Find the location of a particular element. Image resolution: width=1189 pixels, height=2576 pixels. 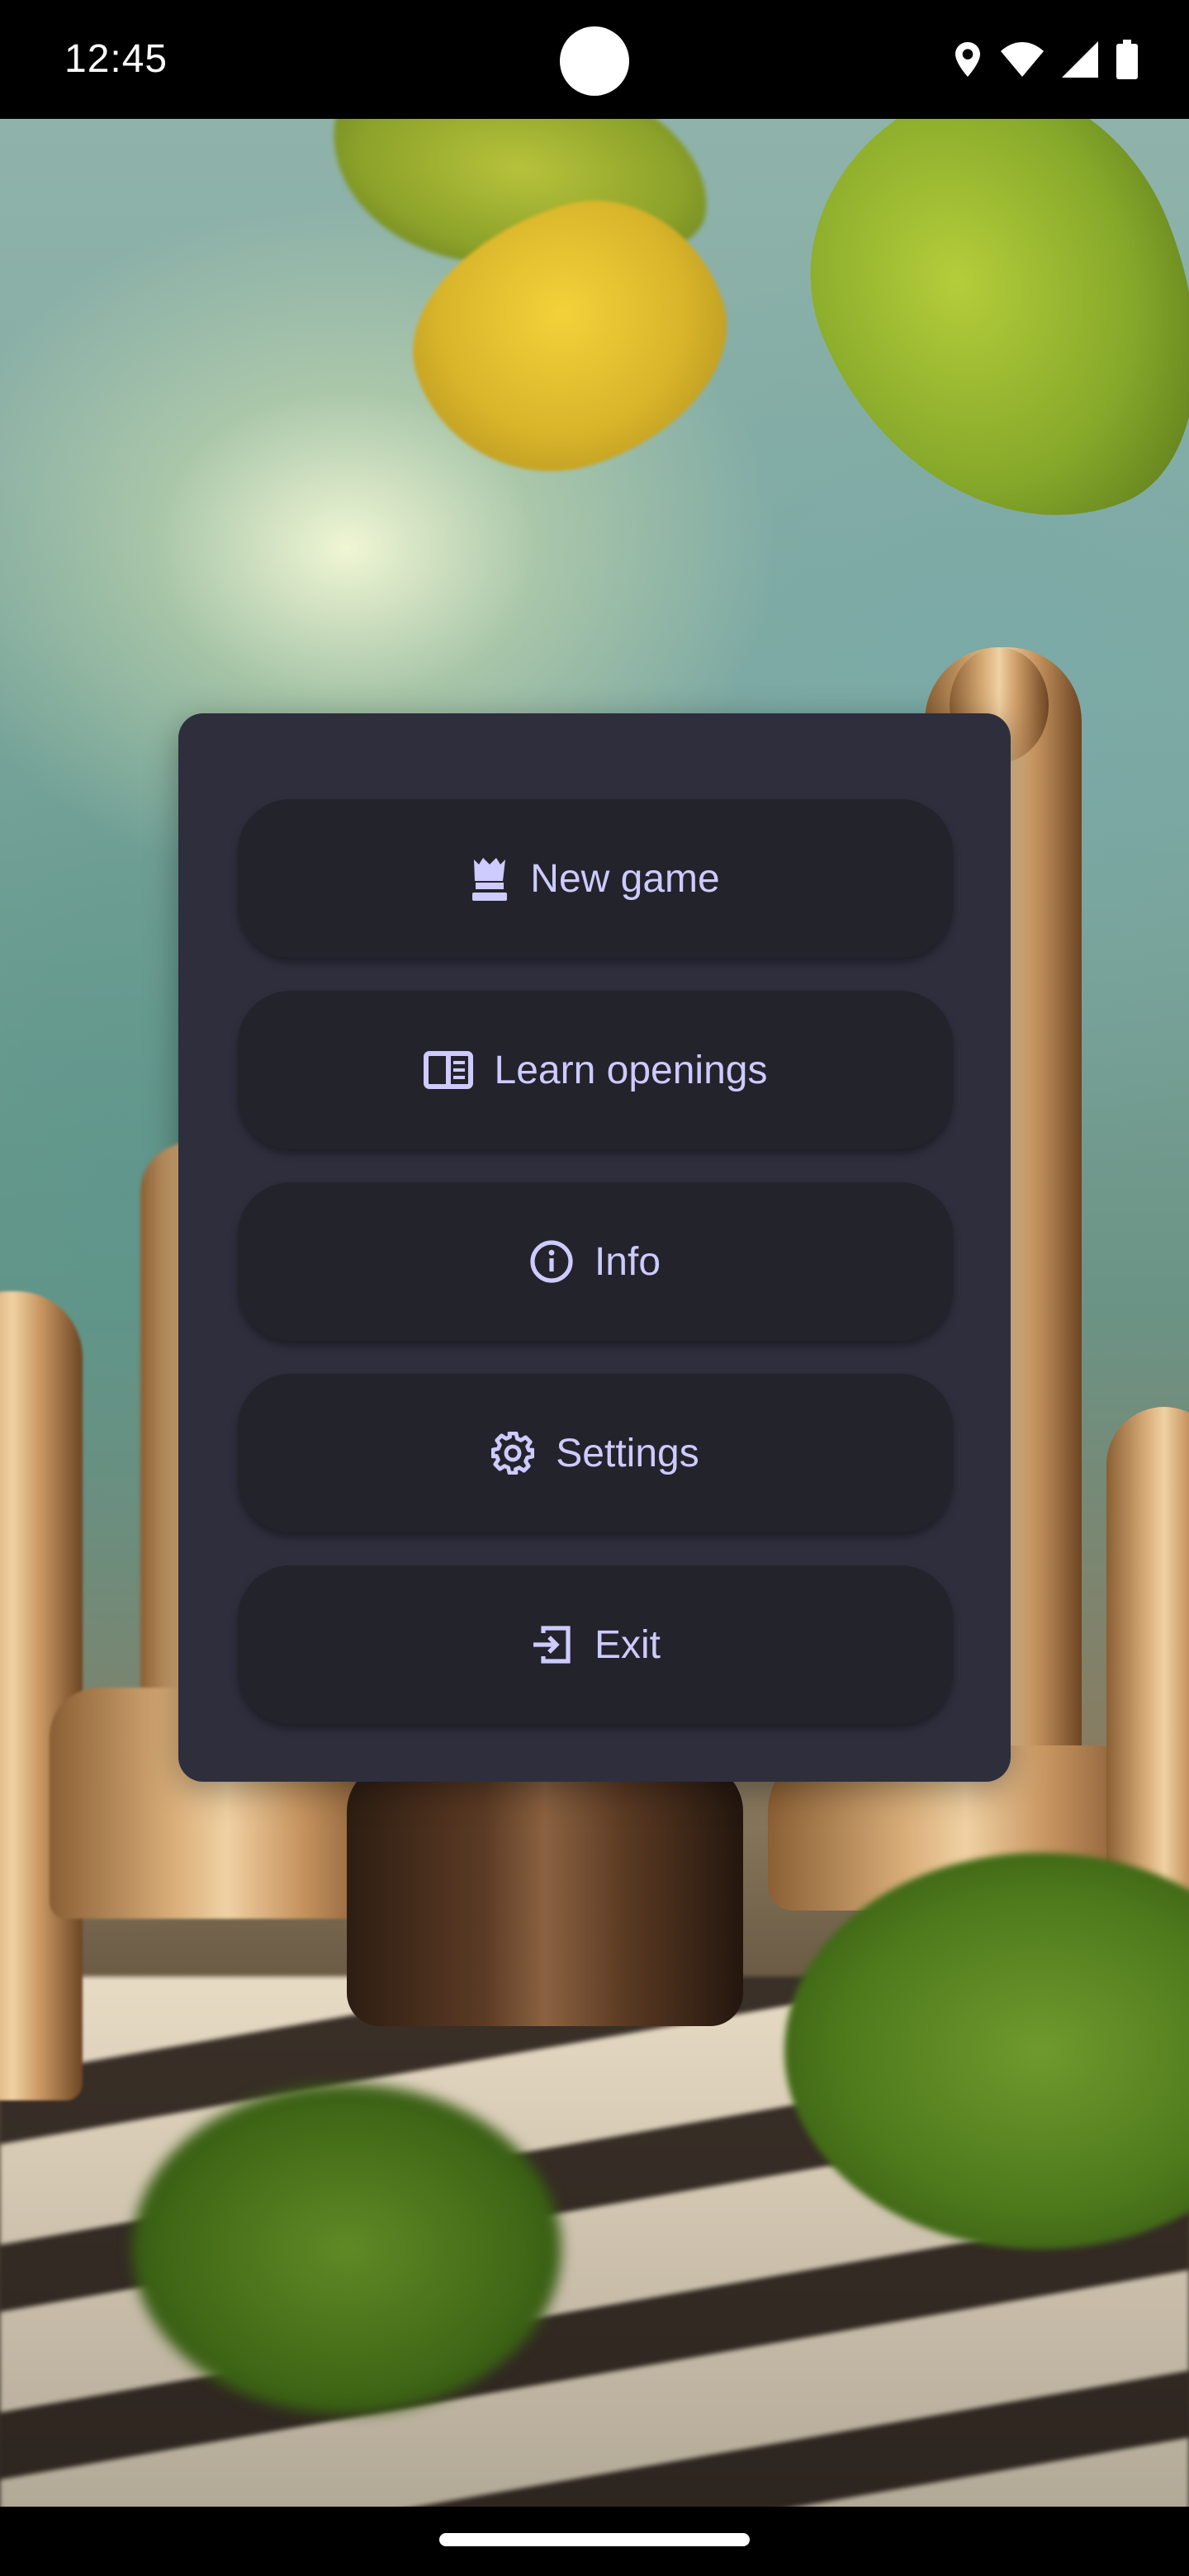

status-bar: 12:45 is located at coordinates (594, 59).